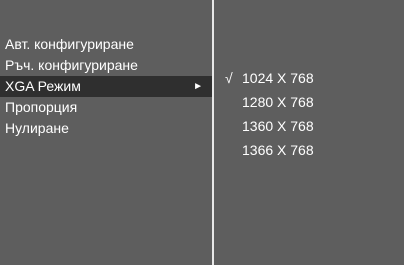 This screenshot has height=277, width=411. What do you see at coordinates (69, 44) in the screenshot?
I see `menu-item-label: Авт. конфигуриране` at bounding box center [69, 44].